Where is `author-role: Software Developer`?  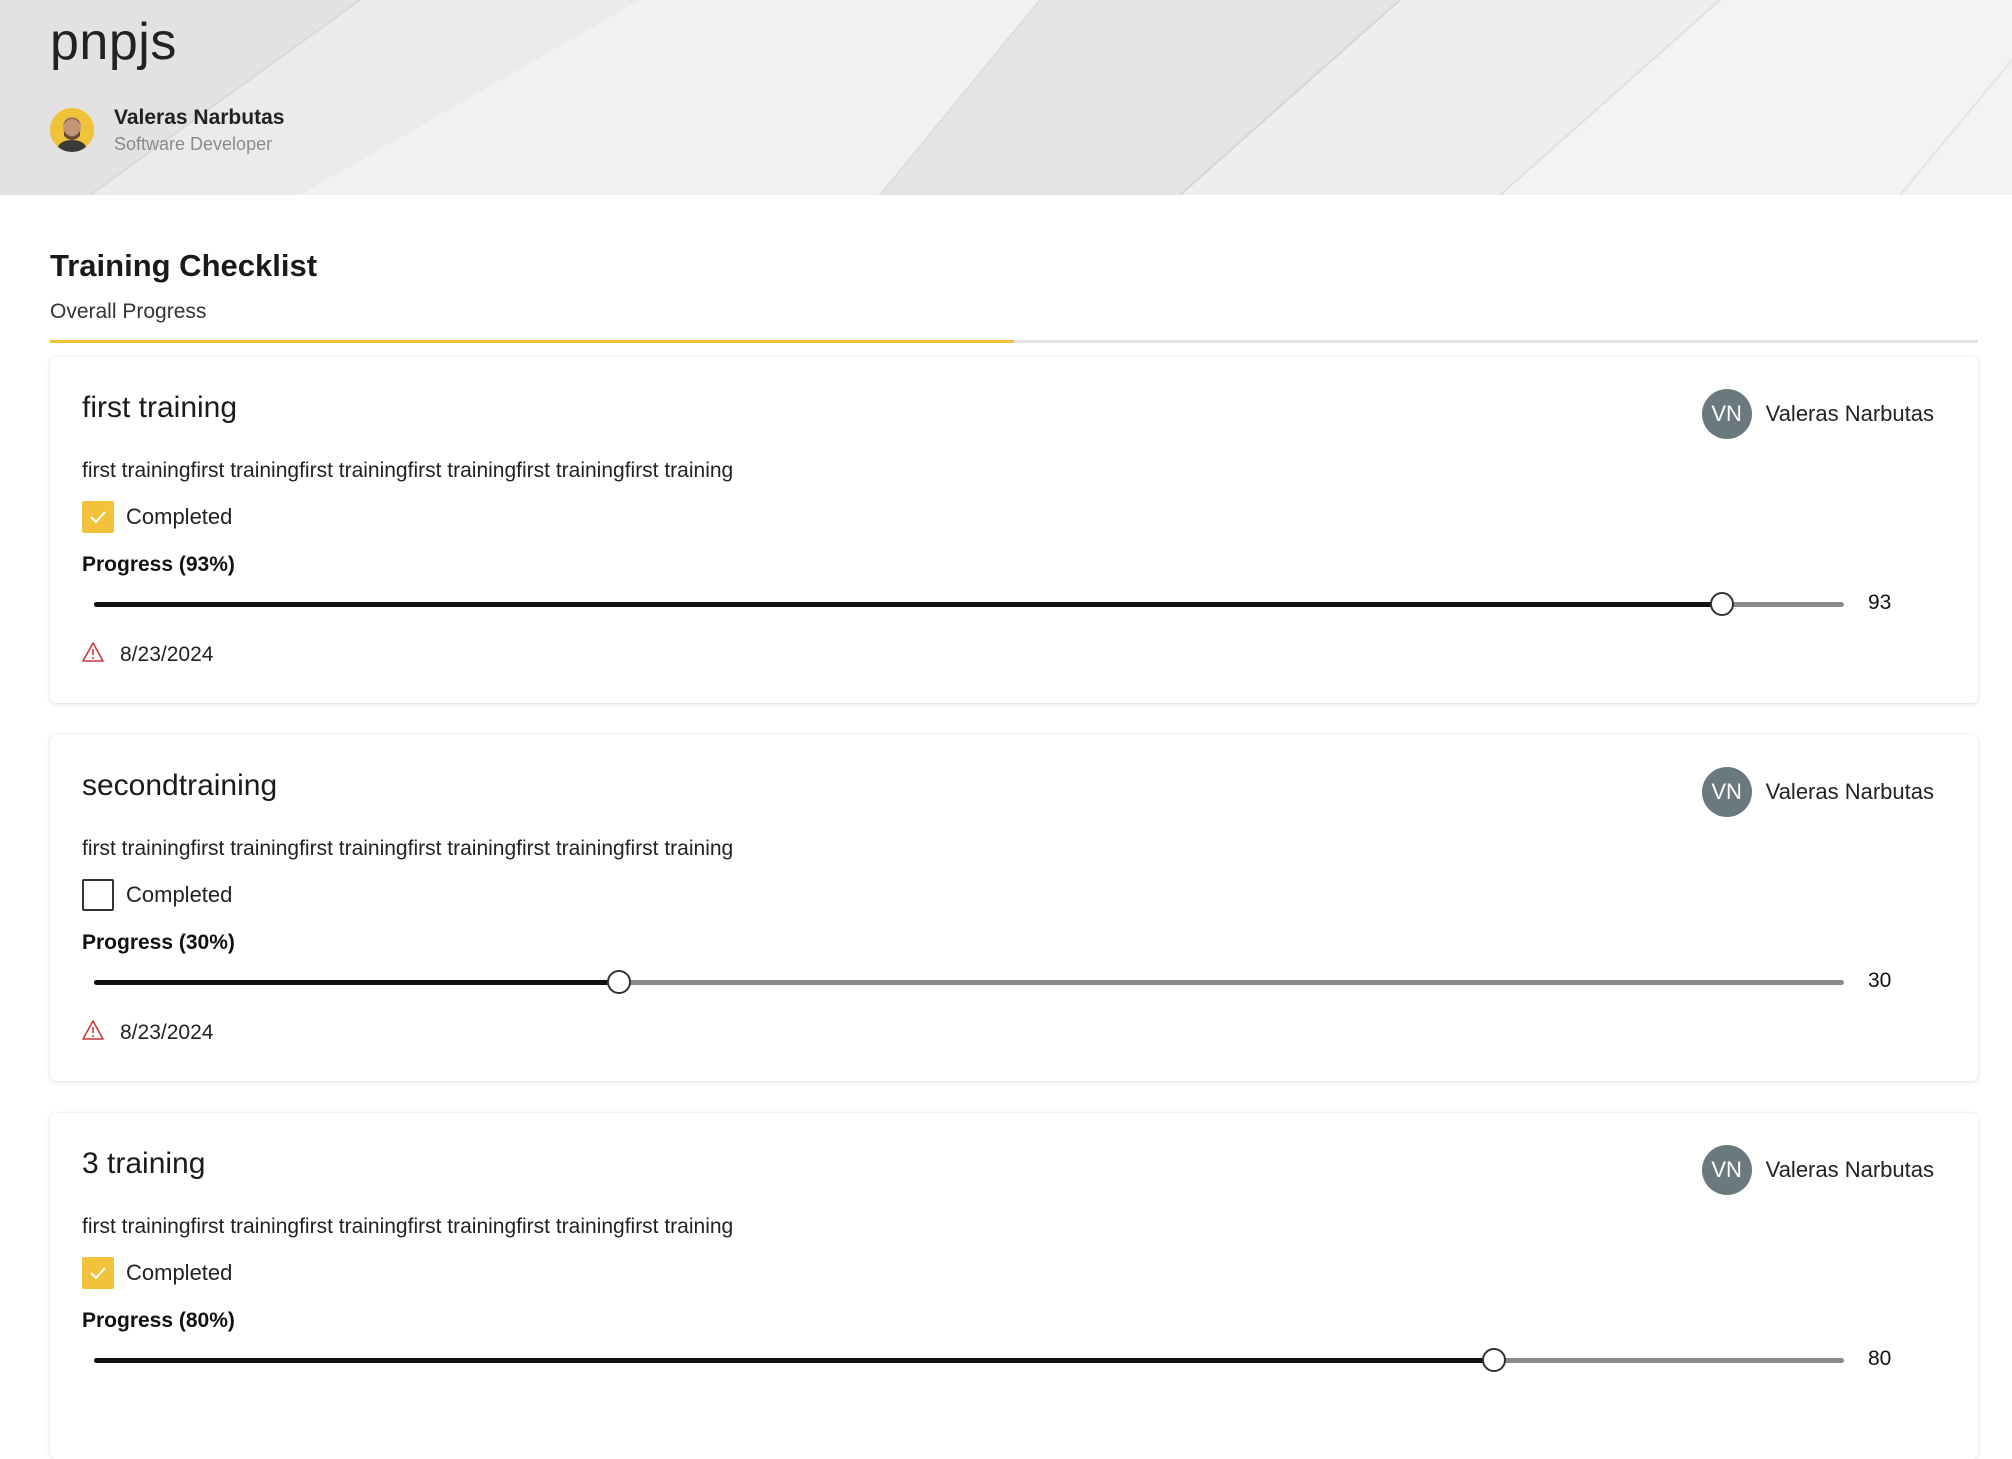 author-role: Software Developer is located at coordinates (193, 144).